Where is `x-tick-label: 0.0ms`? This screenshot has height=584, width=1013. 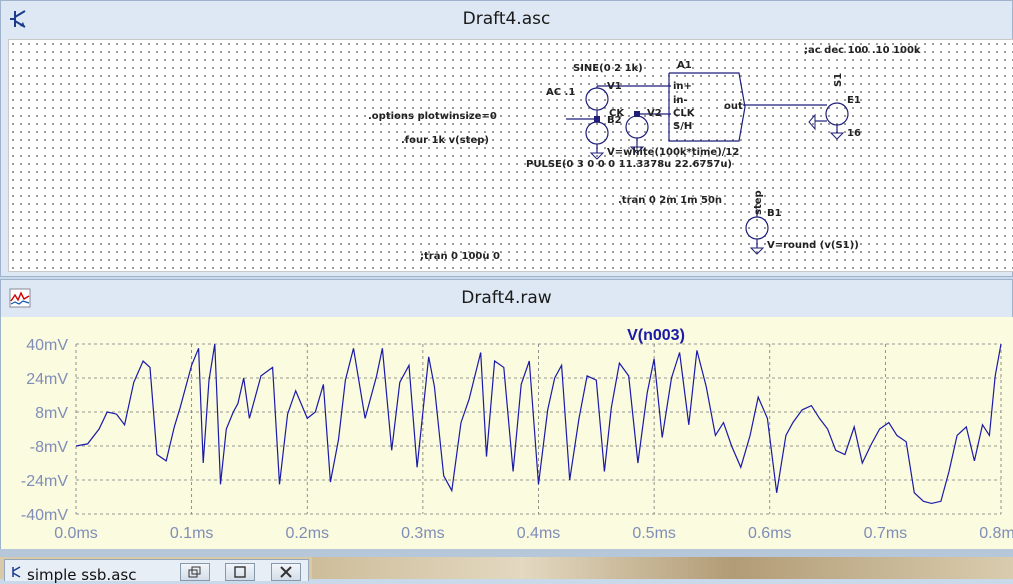 x-tick-label: 0.0ms is located at coordinates (76, 533).